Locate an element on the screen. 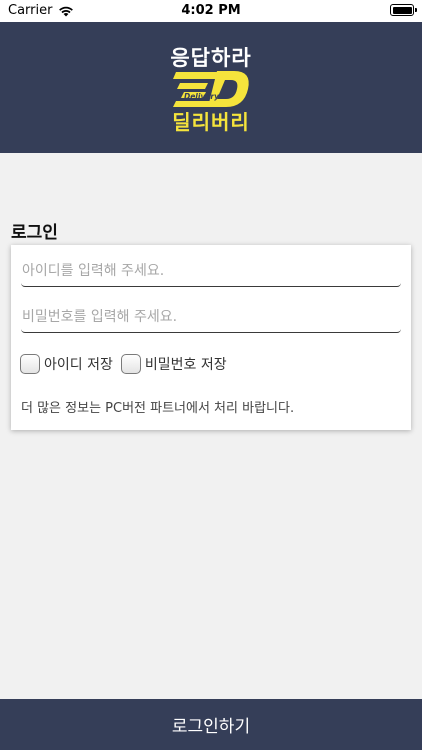 This screenshot has height=750, width=422. id-input is located at coordinates (211, 271).